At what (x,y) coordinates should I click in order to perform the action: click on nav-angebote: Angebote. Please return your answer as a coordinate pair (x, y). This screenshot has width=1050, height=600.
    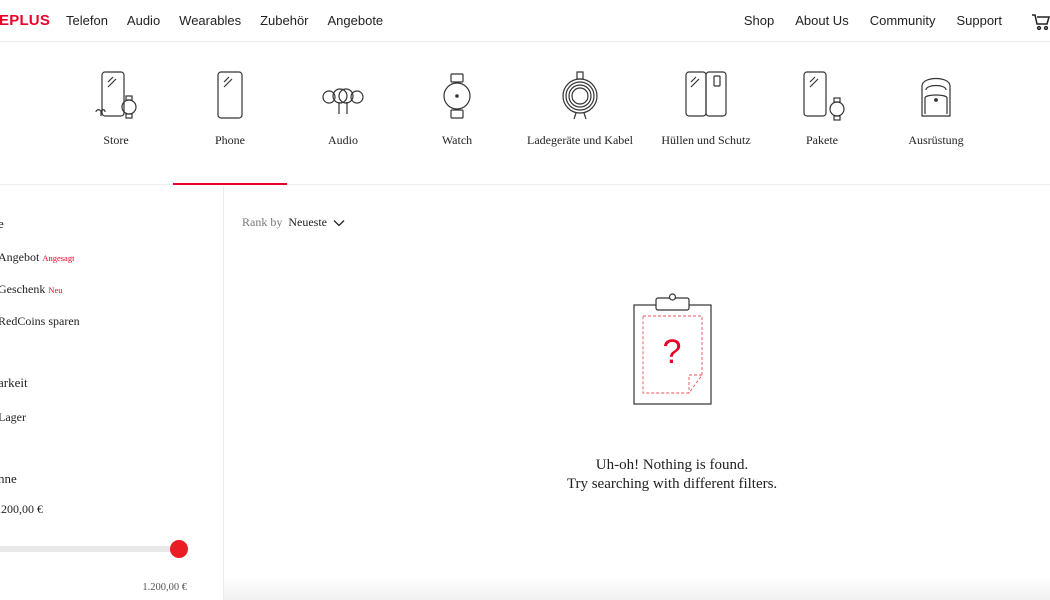
    Looking at the image, I should click on (356, 20).